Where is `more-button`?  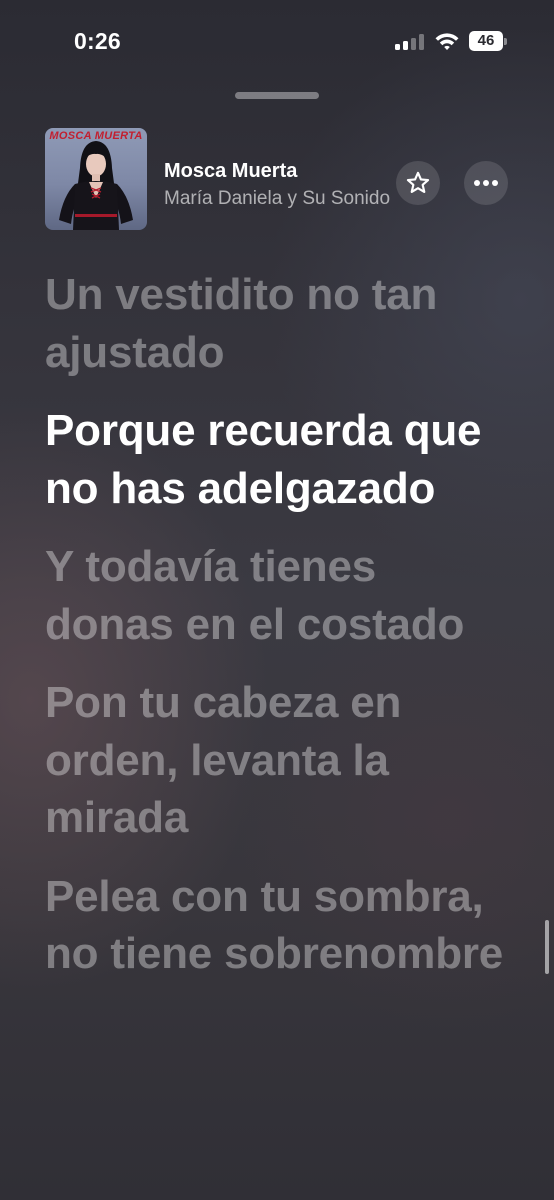 more-button is located at coordinates (486, 183).